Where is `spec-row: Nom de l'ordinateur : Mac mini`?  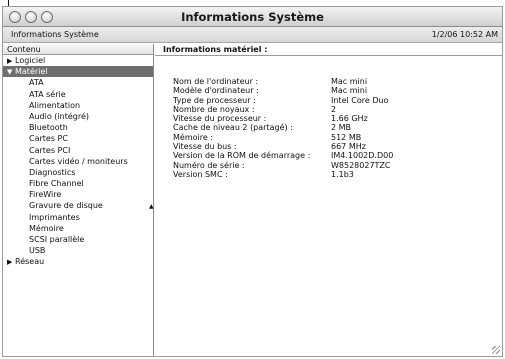
spec-row: Nom de l'ordinateur : Mac mini is located at coordinates (283, 81).